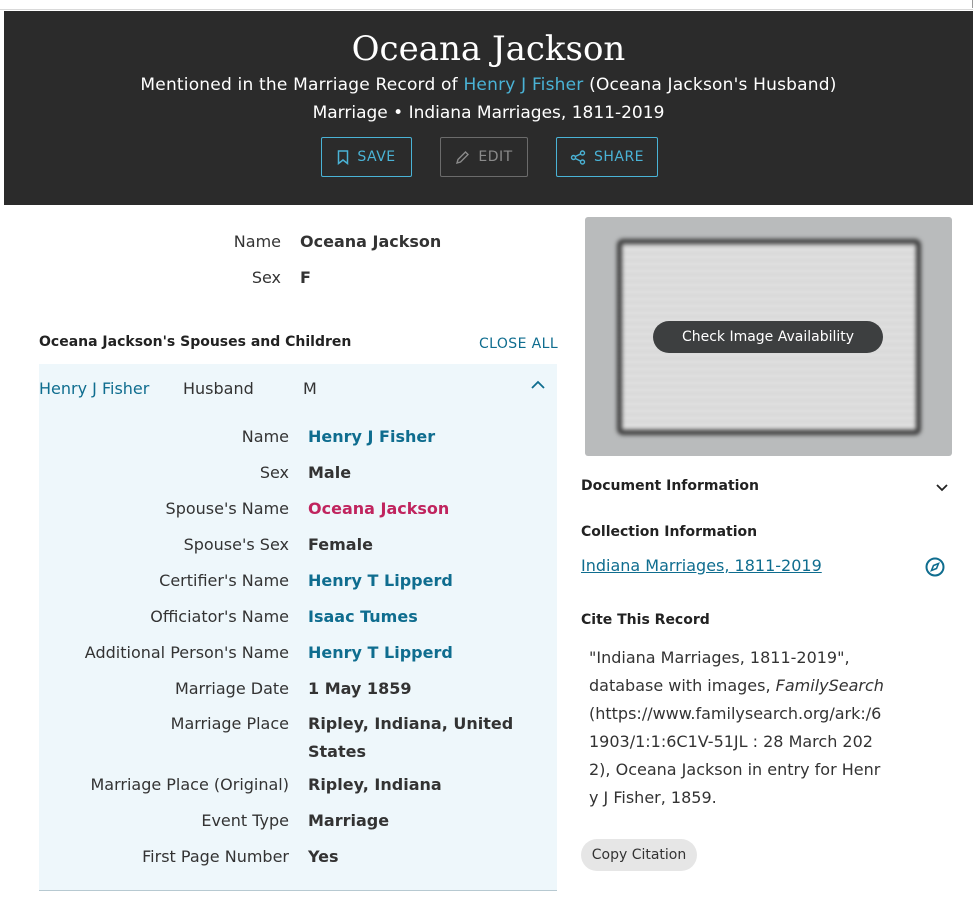 The image size is (973, 897). Describe the element at coordinates (645, 620) in the screenshot. I see `cite-this-record-heading: Cite This Record` at that location.